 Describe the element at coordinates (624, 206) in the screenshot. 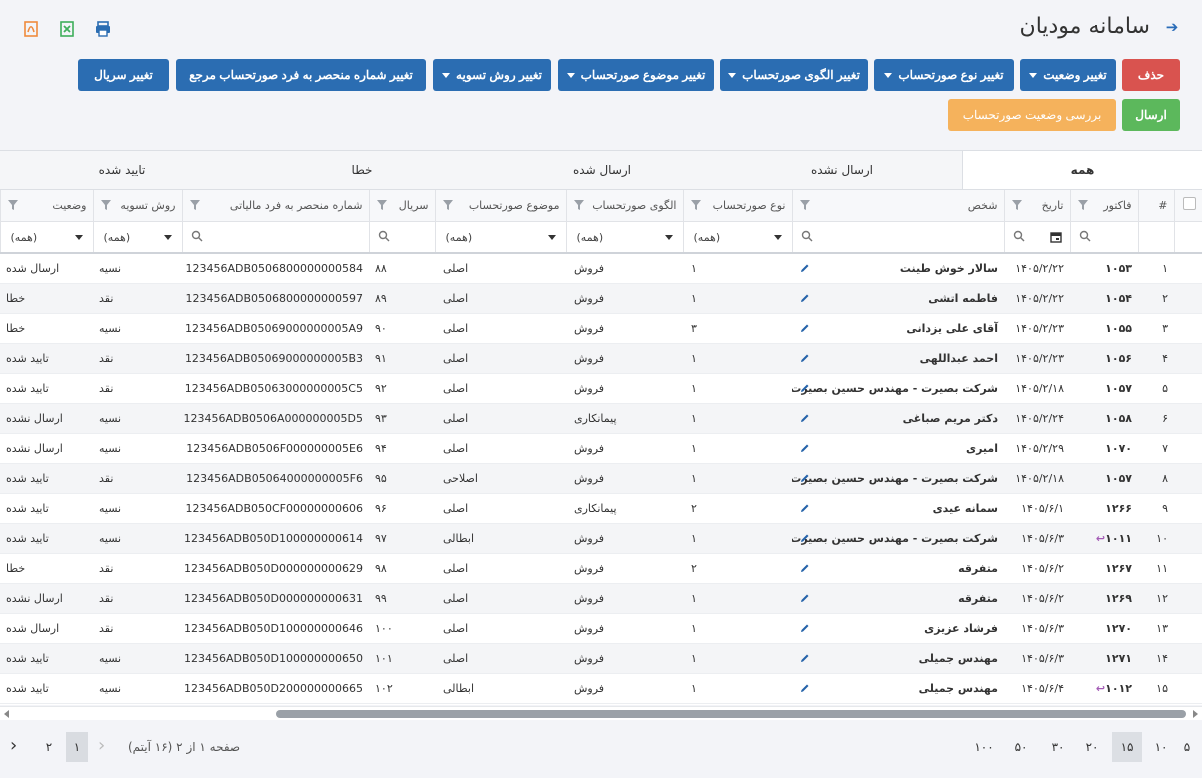

I see `col-header-pattern: الگوی صورتحساب` at that location.